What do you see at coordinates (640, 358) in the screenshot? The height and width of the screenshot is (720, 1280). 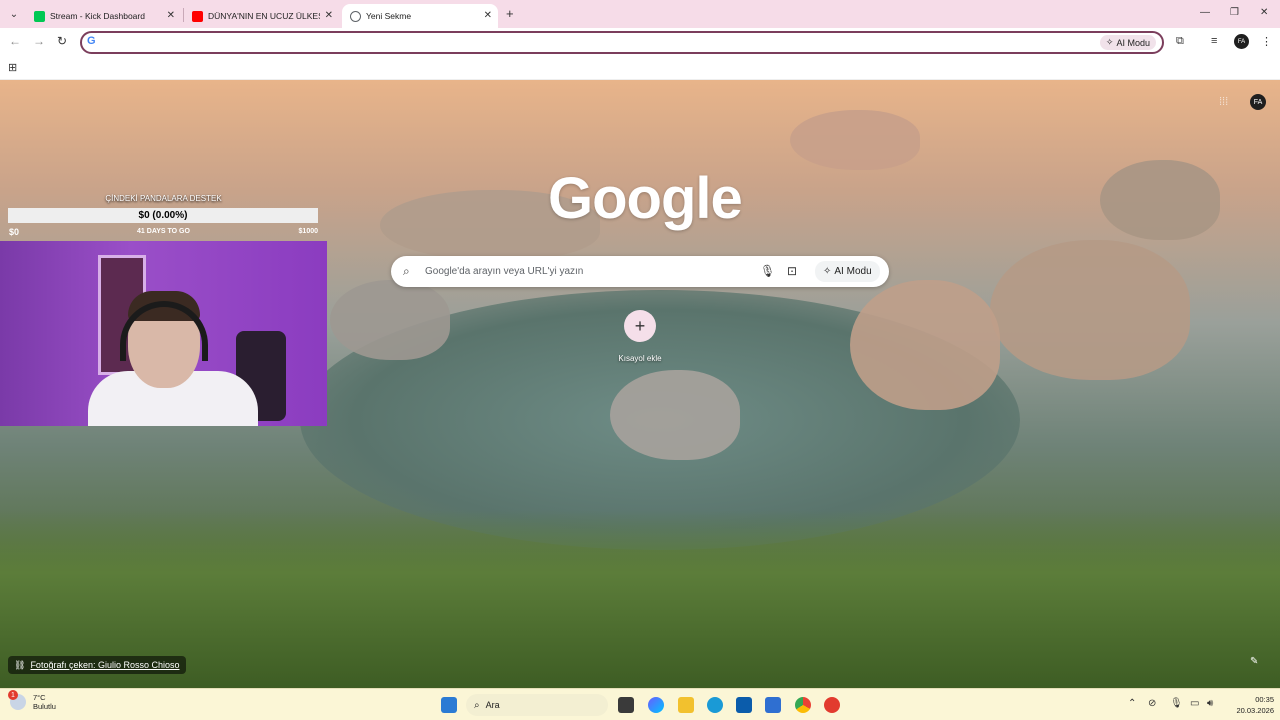 I see `add-shortcut-label: Kısayol ekle` at bounding box center [640, 358].